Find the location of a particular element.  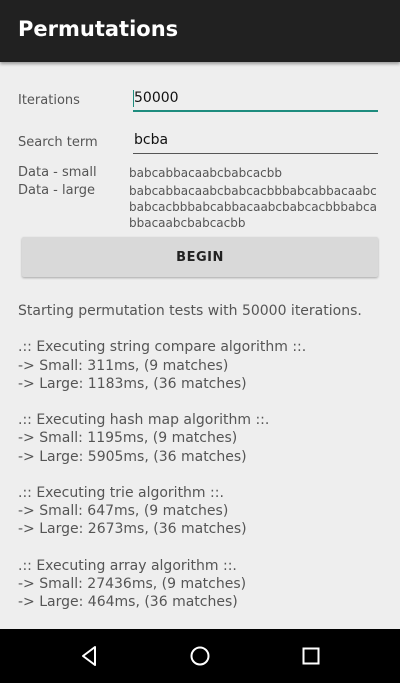

output-header: .:: Executing trie algorithm ::. is located at coordinates (121, 492).